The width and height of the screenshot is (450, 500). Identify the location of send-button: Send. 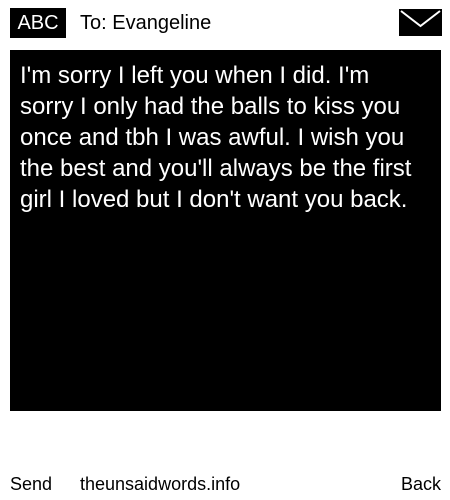
(31, 484).